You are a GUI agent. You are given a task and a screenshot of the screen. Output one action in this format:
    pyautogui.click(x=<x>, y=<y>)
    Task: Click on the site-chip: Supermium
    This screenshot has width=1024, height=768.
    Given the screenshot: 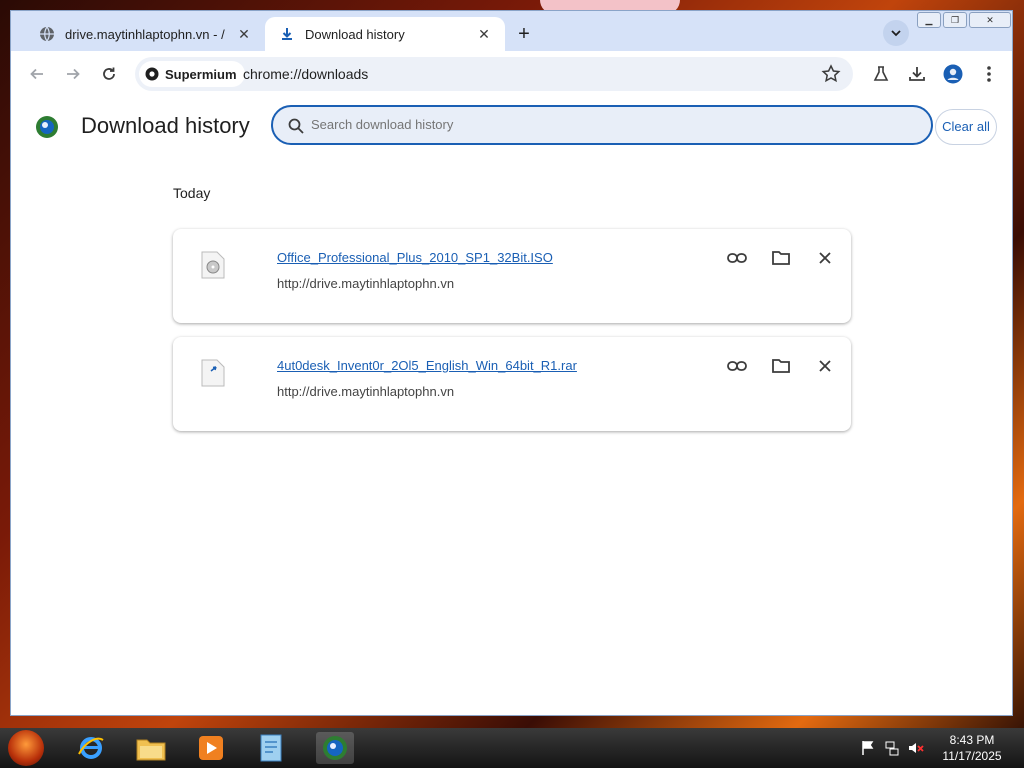 What is the action you would take?
    pyautogui.click(x=192, y=74)
    